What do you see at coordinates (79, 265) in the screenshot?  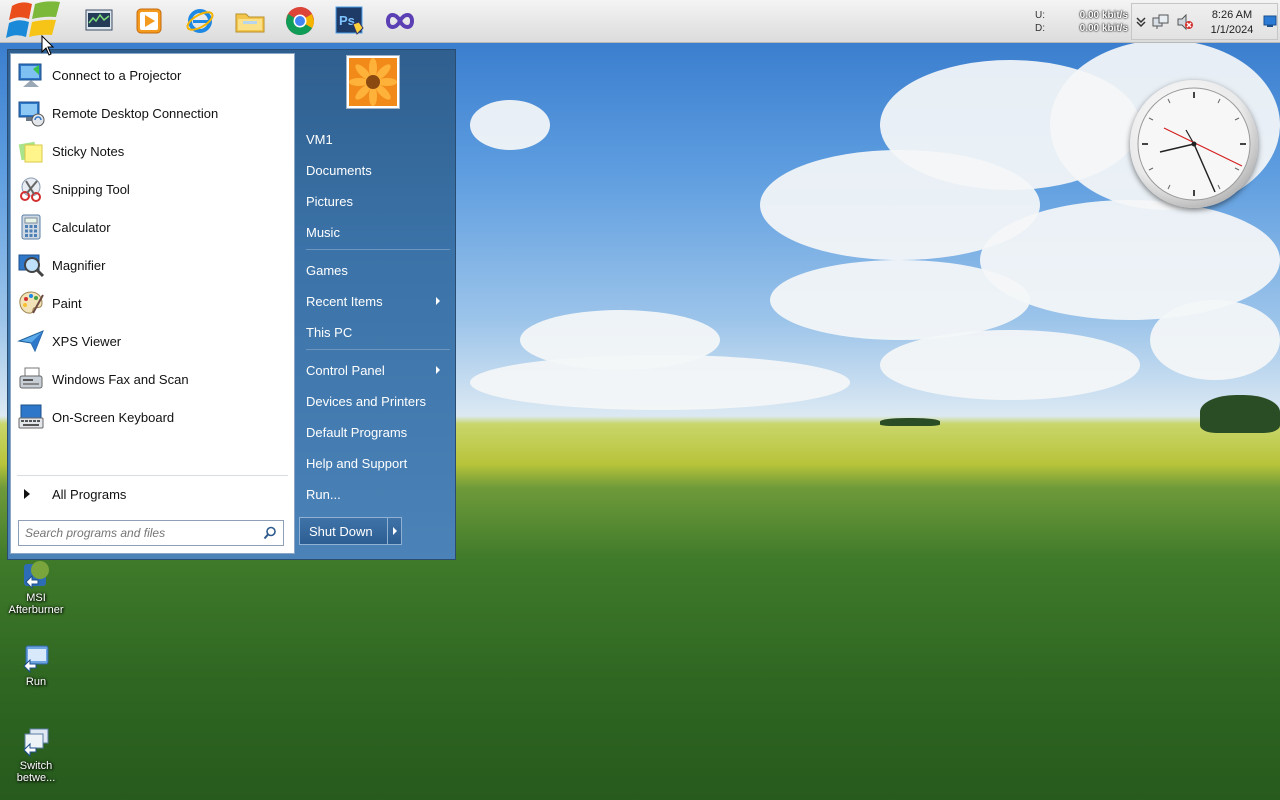 I see `program-label: Magnifier` at bounding box center [79, 265].